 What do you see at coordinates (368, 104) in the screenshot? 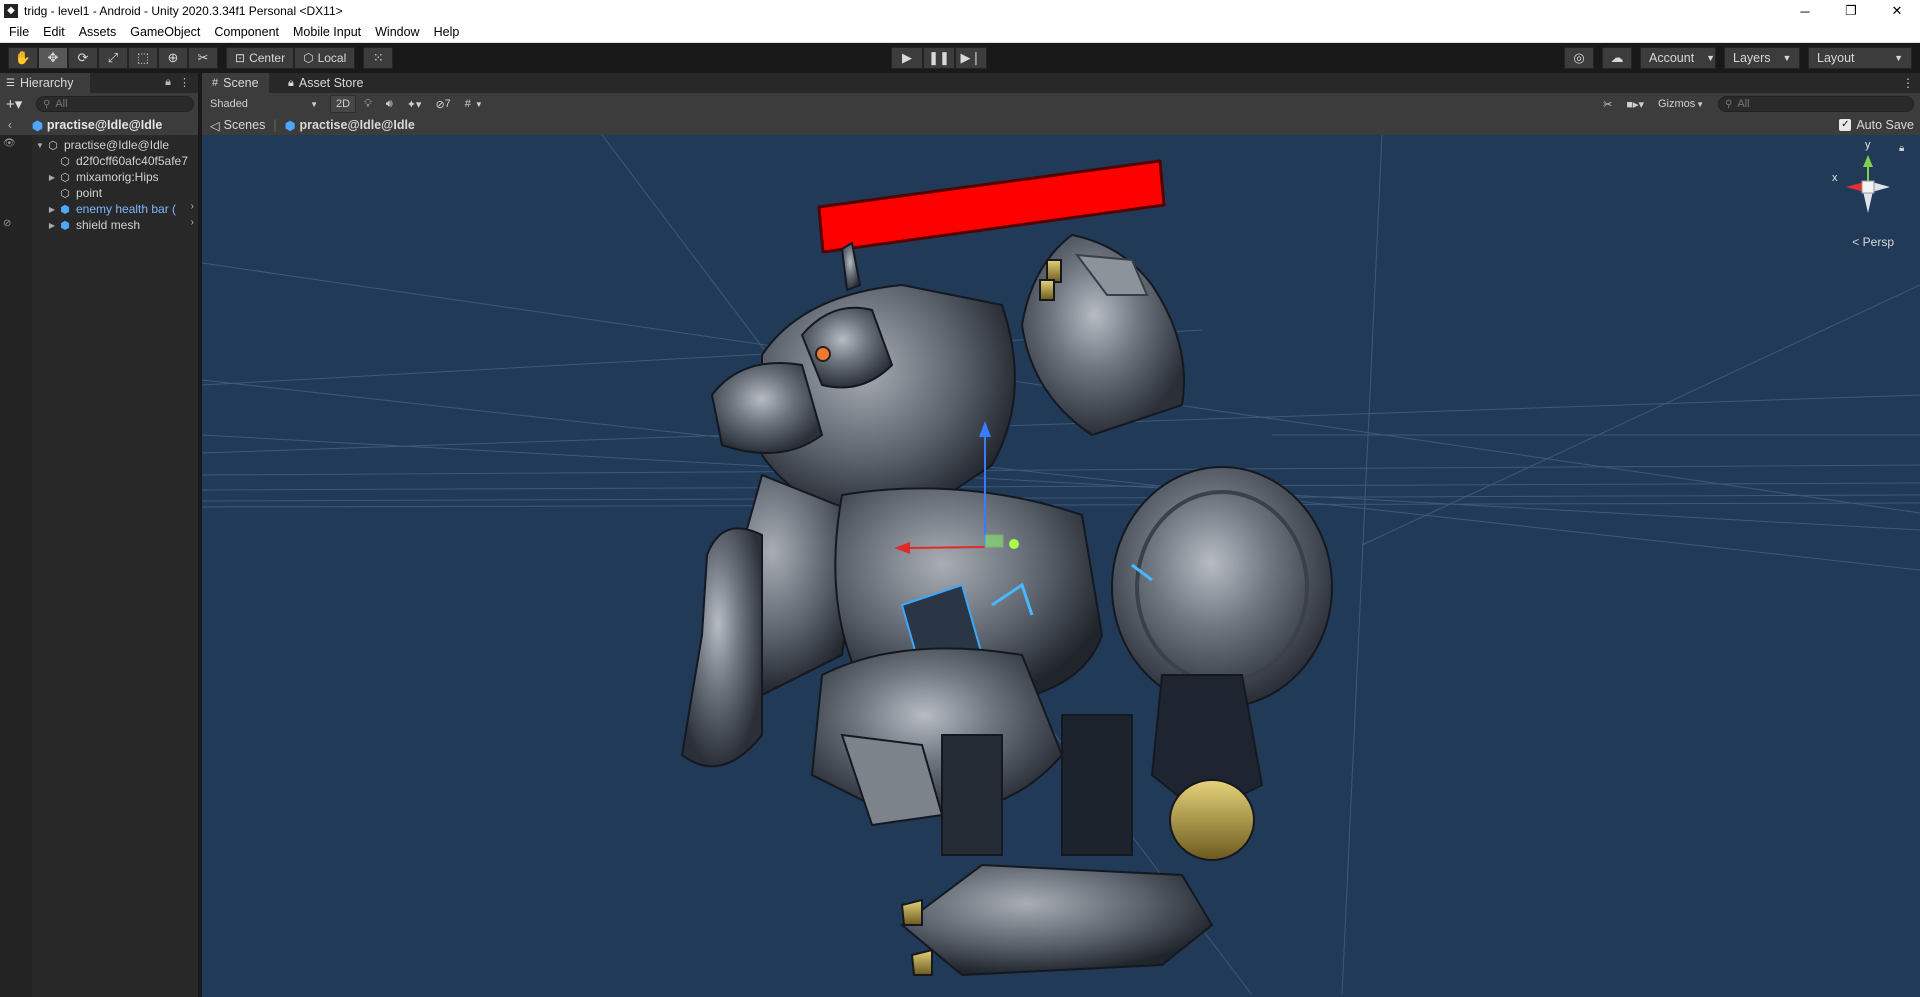
I see `light-icon: 💡︎` at bounding box center [368, 104].